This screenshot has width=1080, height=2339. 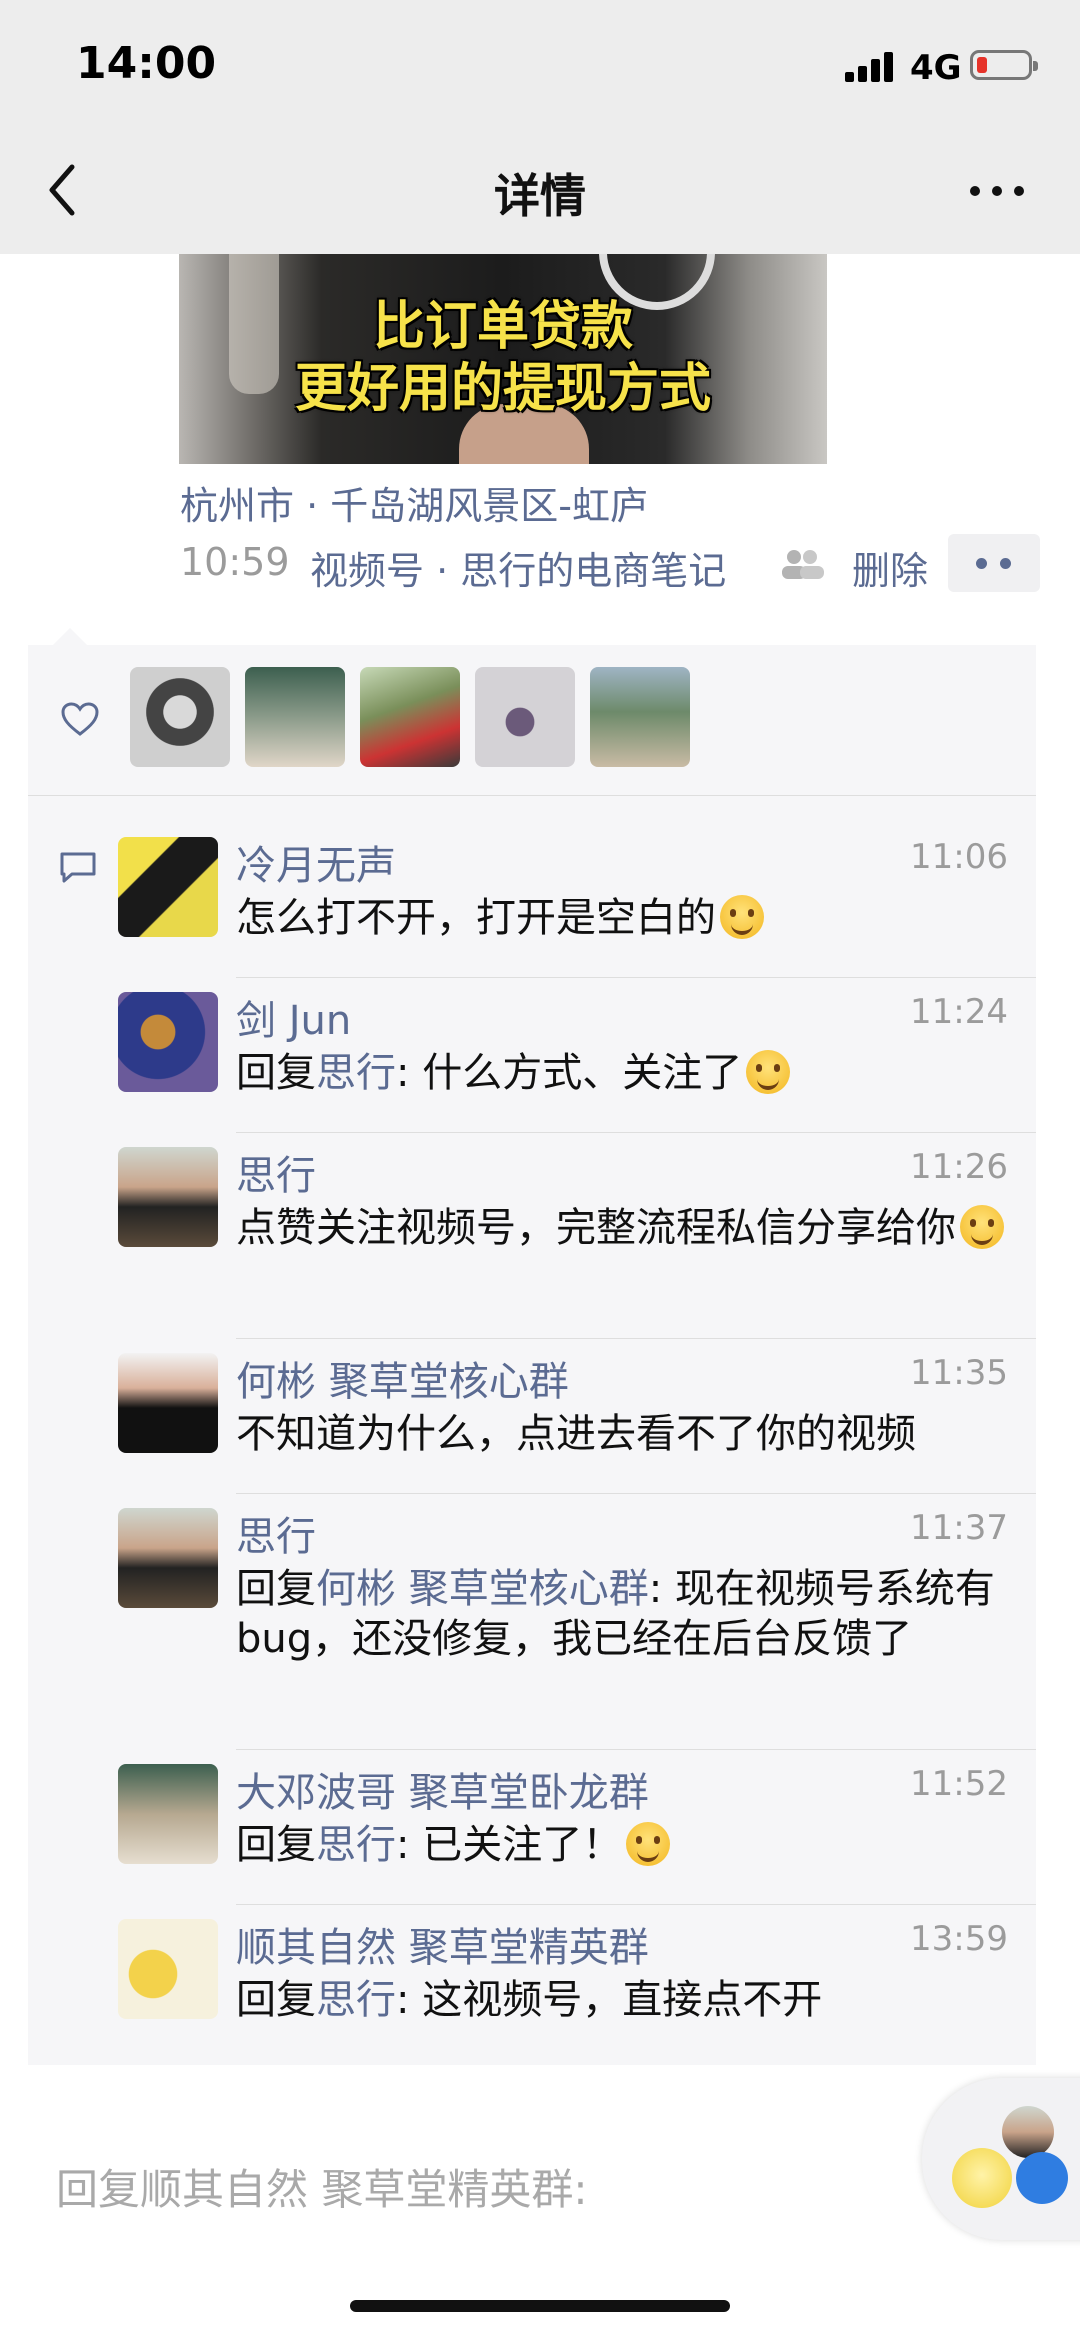 I want to click on comment-text: 回复思行: 这视频号，直接点不开, so click(x=529, y=2000).